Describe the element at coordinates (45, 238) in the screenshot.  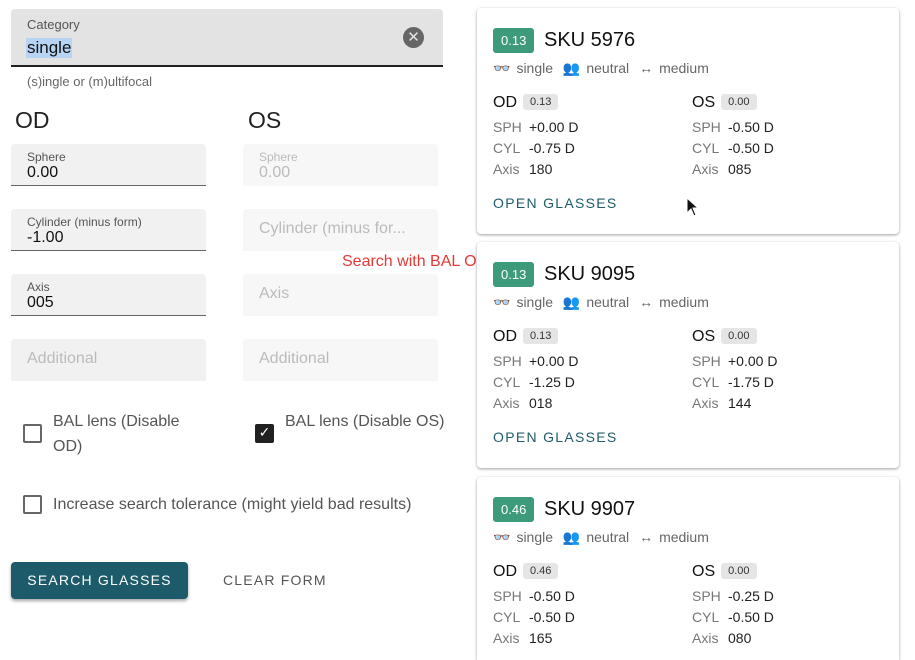
I see `od-cylinder-input: -1.00` at that location.